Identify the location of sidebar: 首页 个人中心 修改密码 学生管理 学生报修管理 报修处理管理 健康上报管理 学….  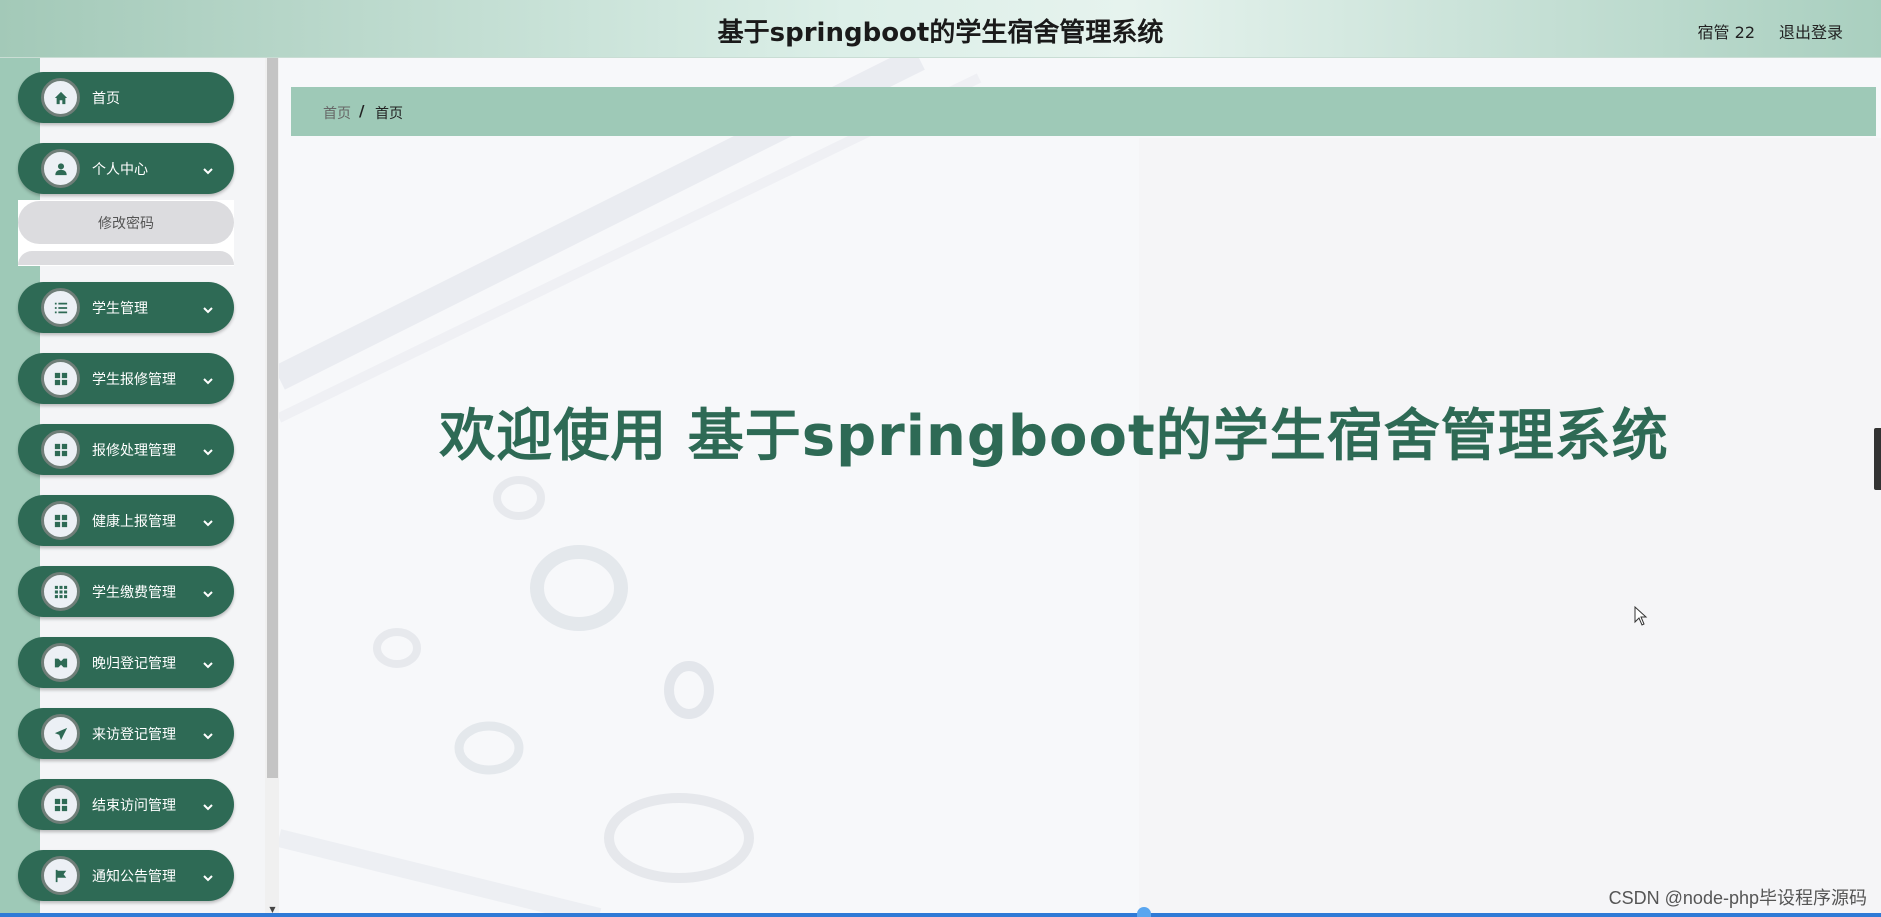
(132, 487).